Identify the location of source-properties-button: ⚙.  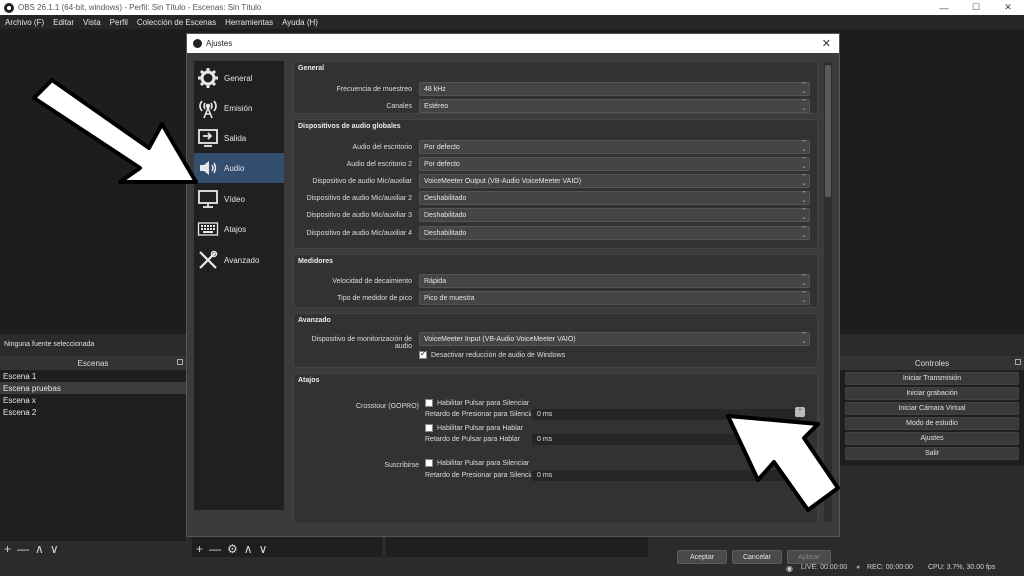
(232, 549).